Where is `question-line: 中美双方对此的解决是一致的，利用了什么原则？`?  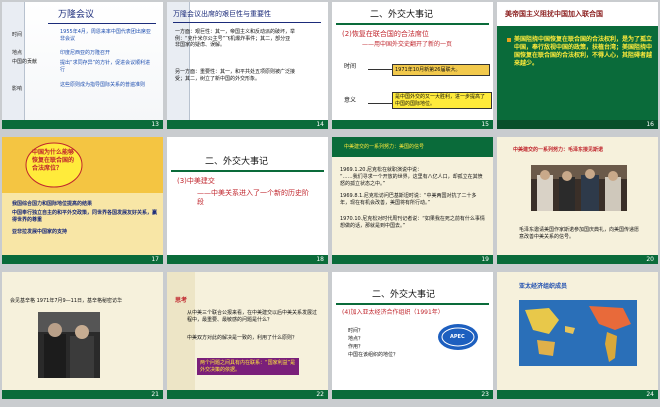 question-line: 中美双方对此的解决是一致的，利用了什么原则？ is located at coordinates (242, 338).